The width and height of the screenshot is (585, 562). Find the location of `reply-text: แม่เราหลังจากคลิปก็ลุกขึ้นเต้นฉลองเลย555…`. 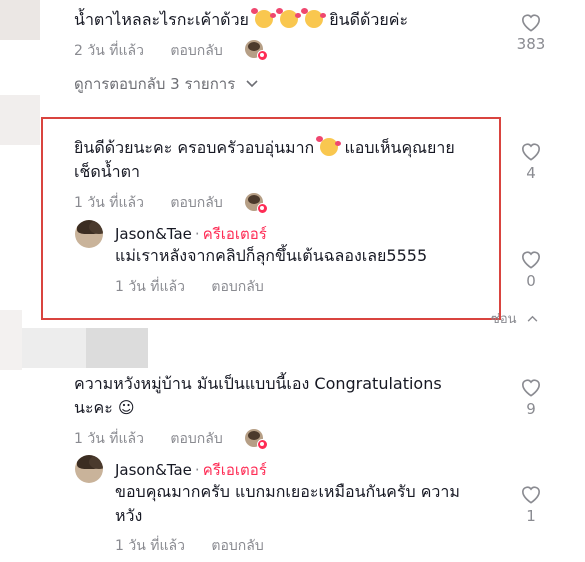

reply-text: แม่เราหลังจากคลิปก็ลุกขึ้นเต้นฉลองเลย555… is located at coordinates (271, 255).